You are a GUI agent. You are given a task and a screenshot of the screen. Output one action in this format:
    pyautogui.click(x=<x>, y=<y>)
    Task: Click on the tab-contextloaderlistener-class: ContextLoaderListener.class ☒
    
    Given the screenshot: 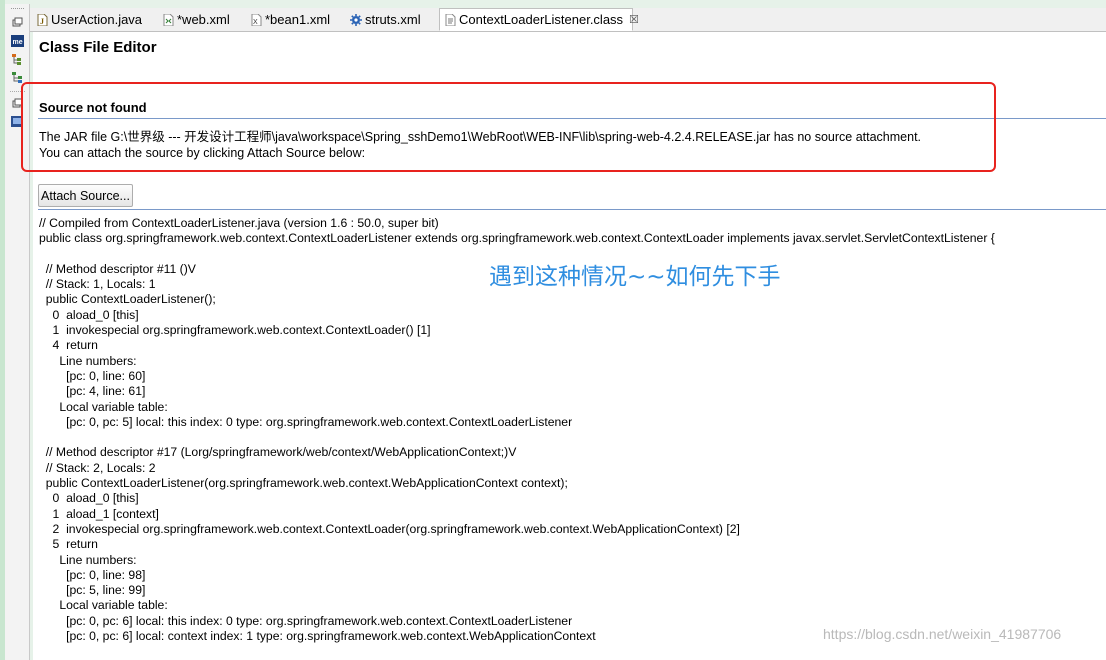 What is the action you would take?
    pyautogui.click(x=539, y=19)
    